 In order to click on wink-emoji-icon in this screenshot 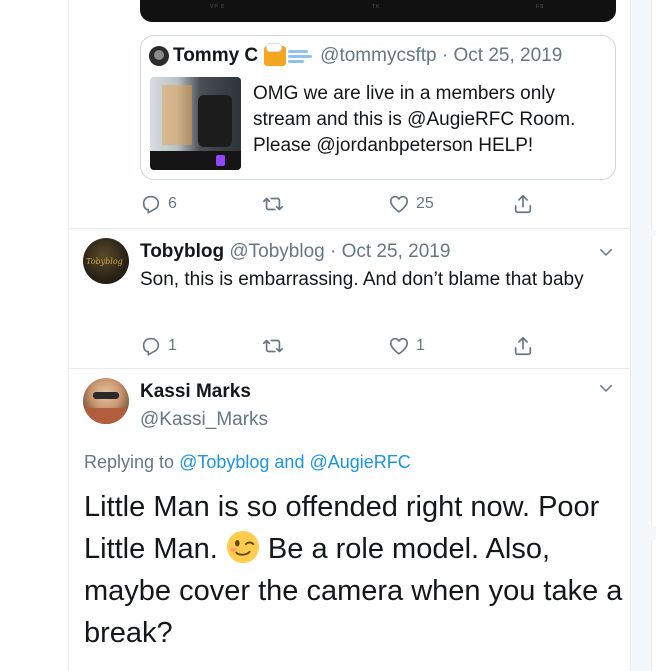, I will do `click(242, 547)`.